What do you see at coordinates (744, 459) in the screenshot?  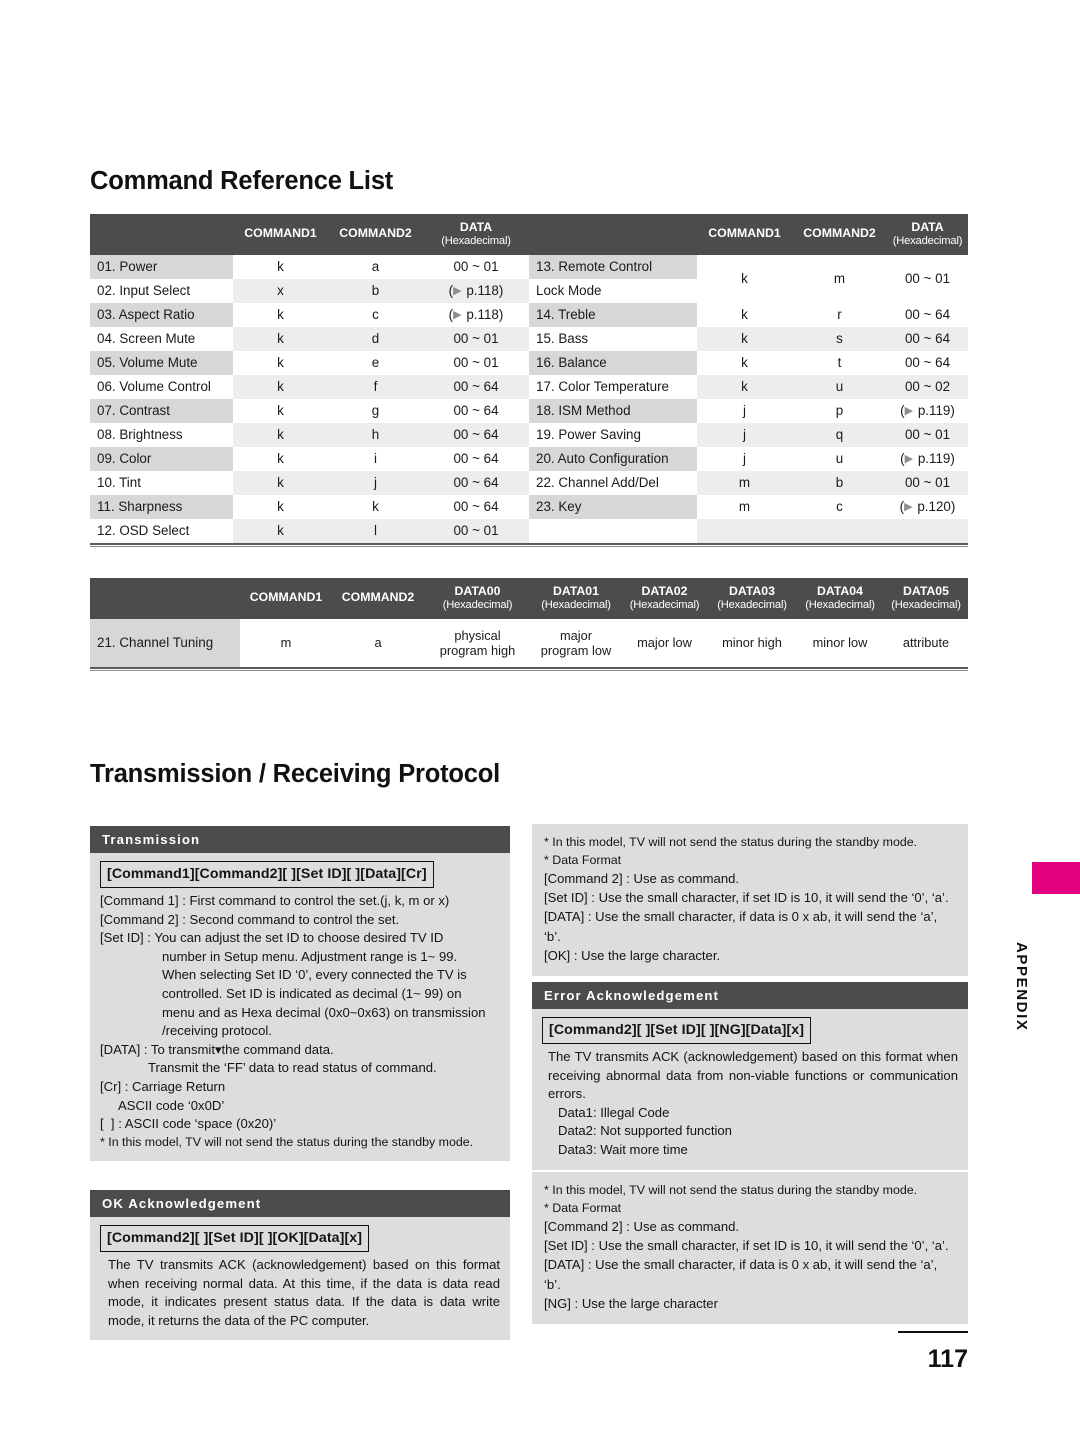 I see `cell-command1: j` at bounding box center [744, 459].